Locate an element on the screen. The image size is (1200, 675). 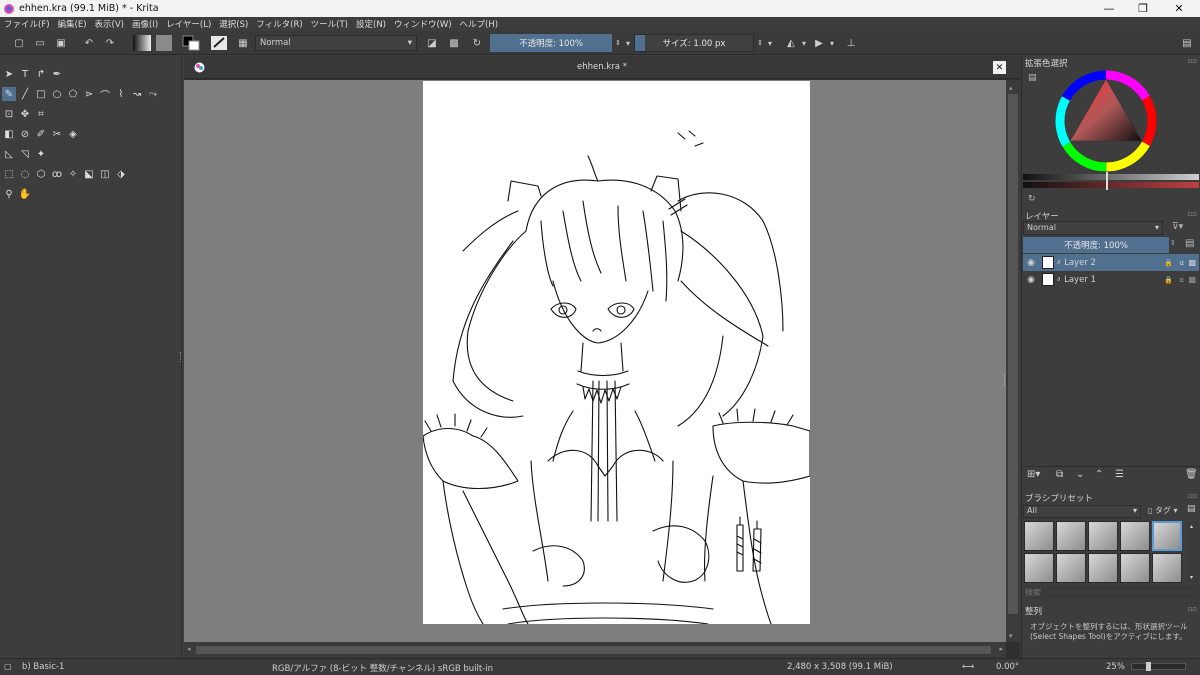
fill-tool-icon: ◈ is located at coordinates (73, 134).